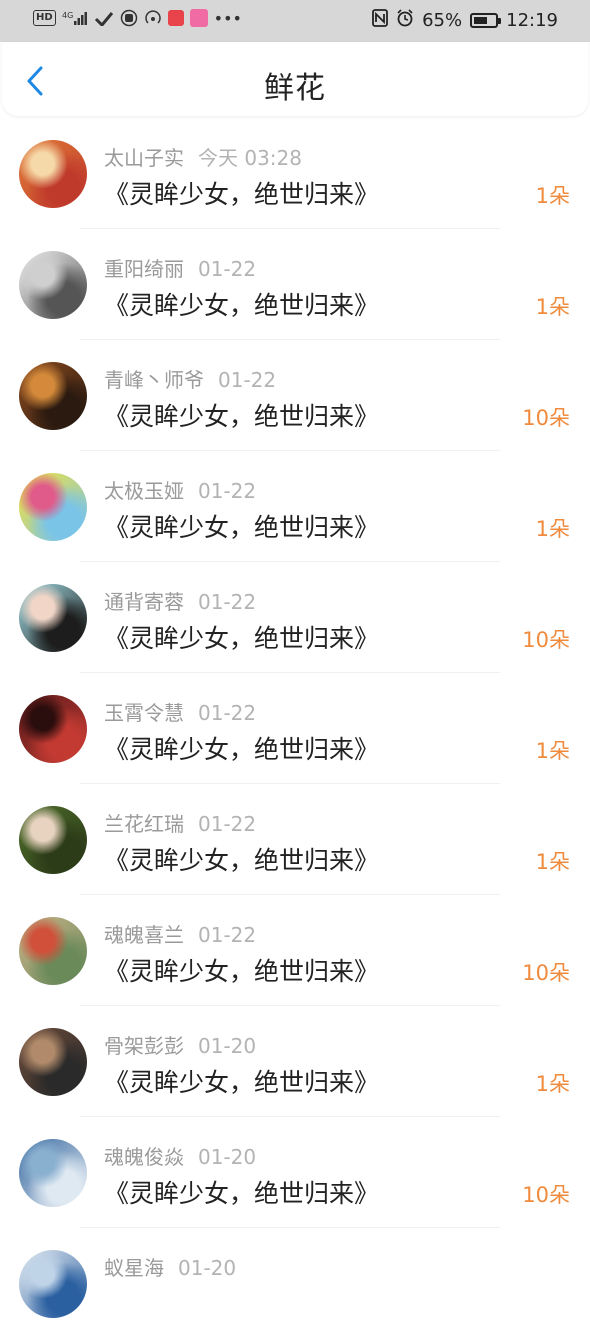  I want to click on user-line: 玉霄令慧 01-22, so click(180, 711).